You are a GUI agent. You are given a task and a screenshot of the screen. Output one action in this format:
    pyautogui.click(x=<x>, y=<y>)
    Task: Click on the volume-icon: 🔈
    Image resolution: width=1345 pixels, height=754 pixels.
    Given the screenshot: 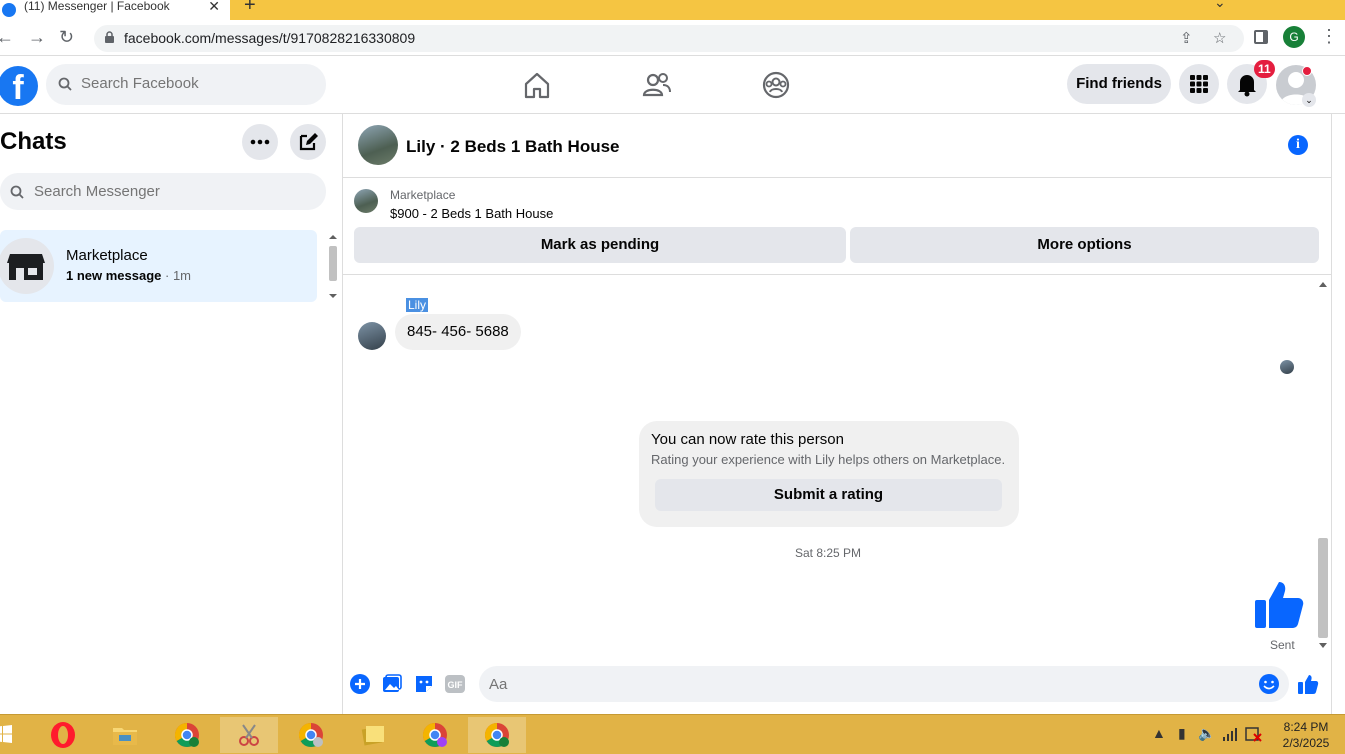 What is the action you would take?
    pyautogui.click(x=1206, y=733)
    